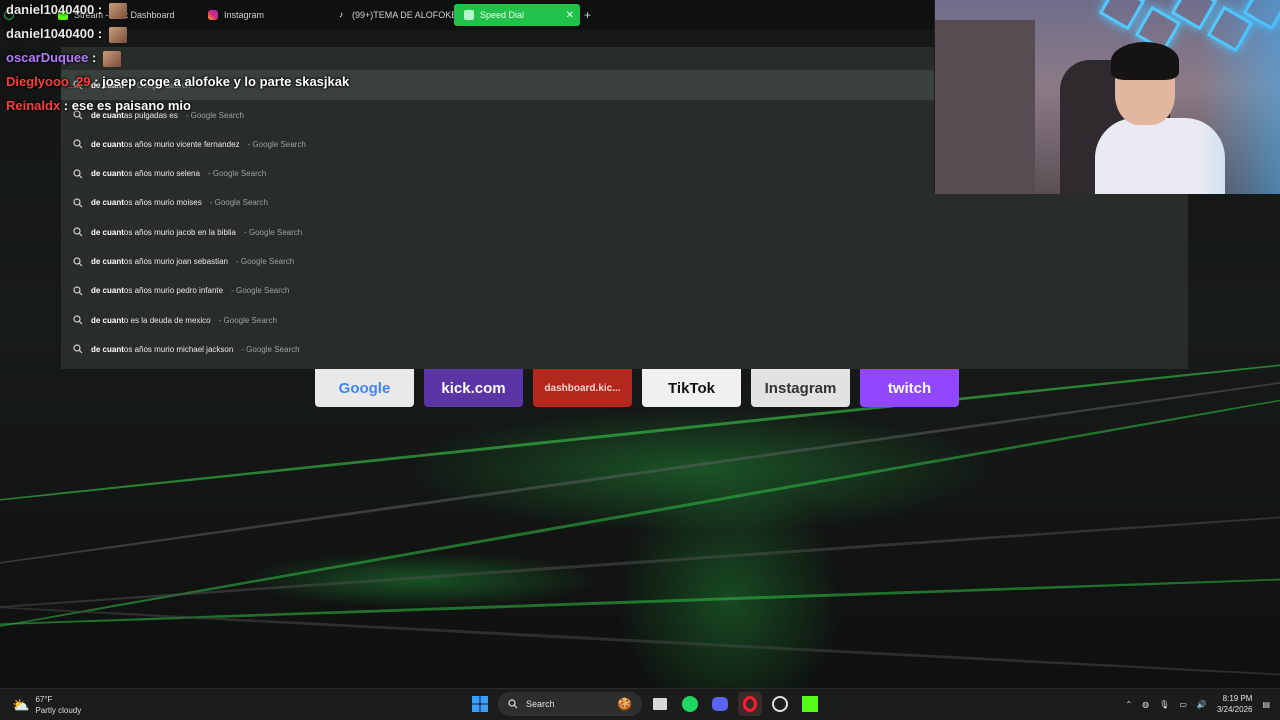 The image size is (1280, 720). What do you see at coordinates (750, 704) in the screenshot?
I see `opera-icon` at bounding box center [750, 704].